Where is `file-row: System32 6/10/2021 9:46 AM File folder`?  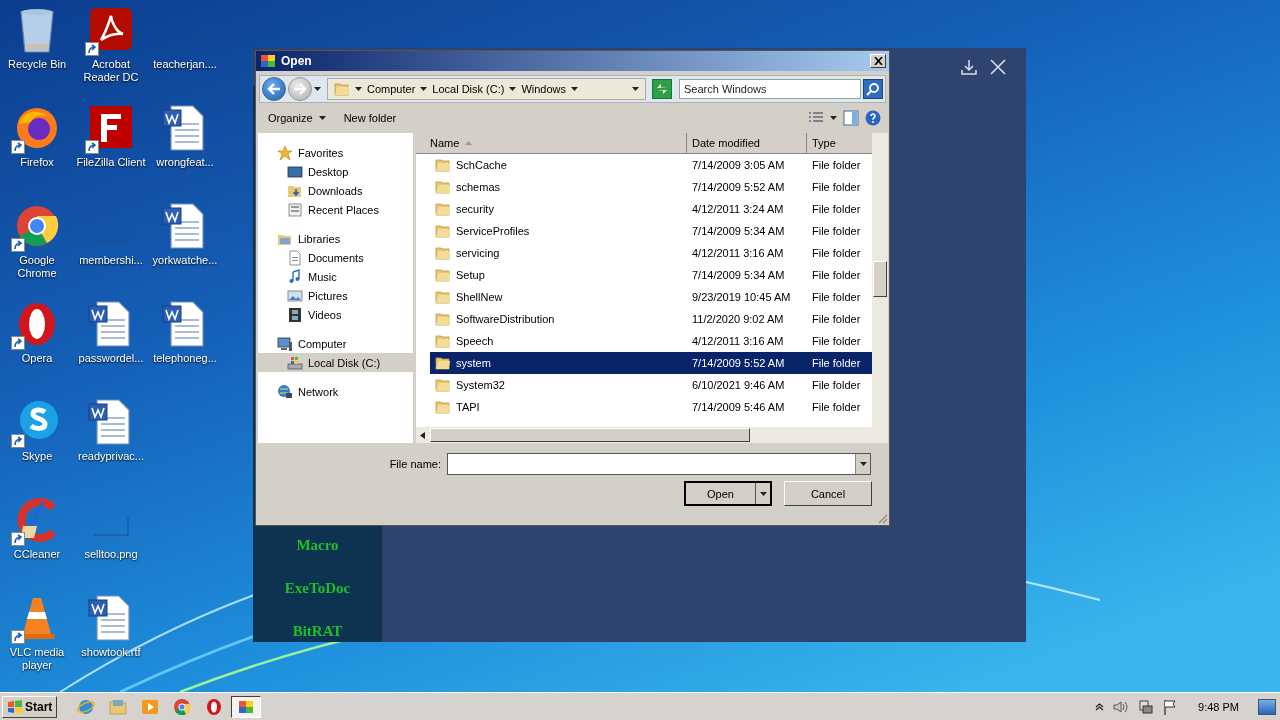 file-row: System32 6/10/2021 9:46 AM File folder is located at coordinates (651, 385).